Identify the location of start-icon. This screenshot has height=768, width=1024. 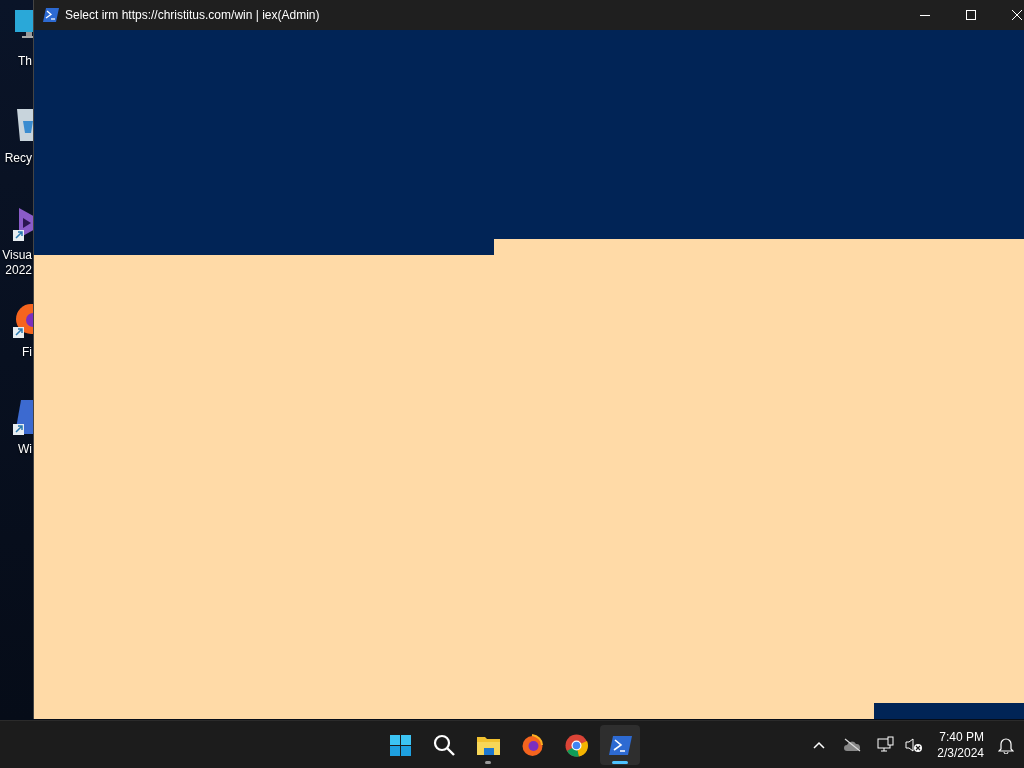
(400, 745).